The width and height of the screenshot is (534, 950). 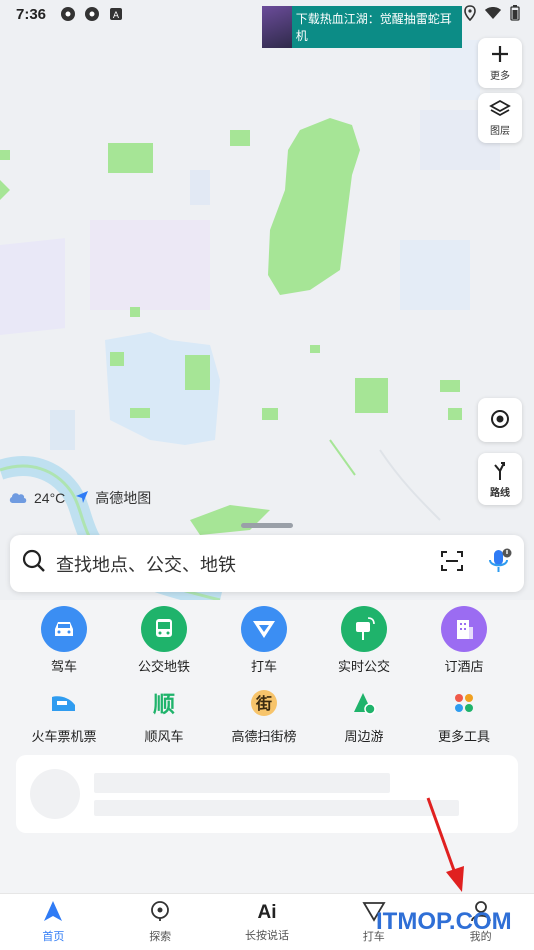 I want to click on quick-action-bus-subway: 公交地铁, so click(x=164, y=640).